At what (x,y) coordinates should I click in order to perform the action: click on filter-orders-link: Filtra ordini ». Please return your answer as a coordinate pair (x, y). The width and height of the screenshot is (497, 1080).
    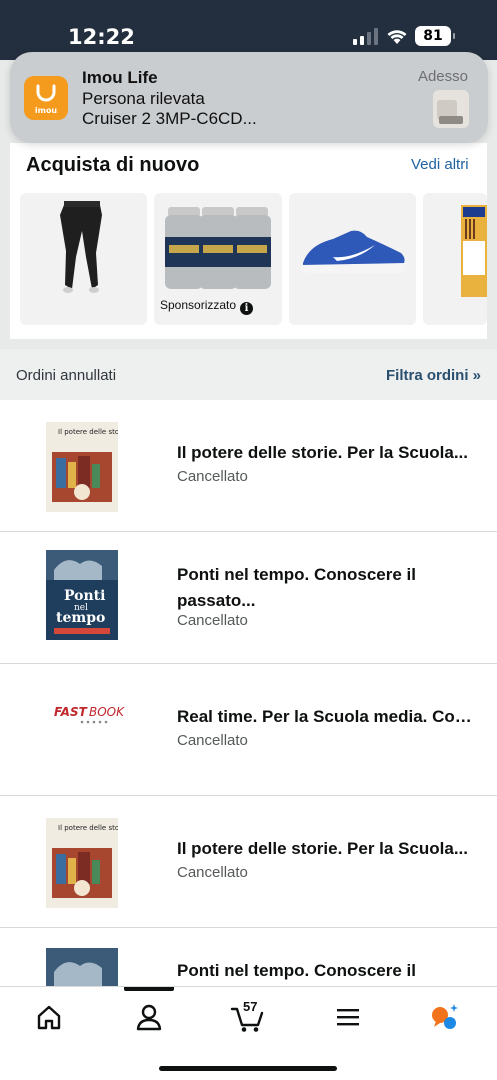
    Looking at the image, I should click on (433, 375).